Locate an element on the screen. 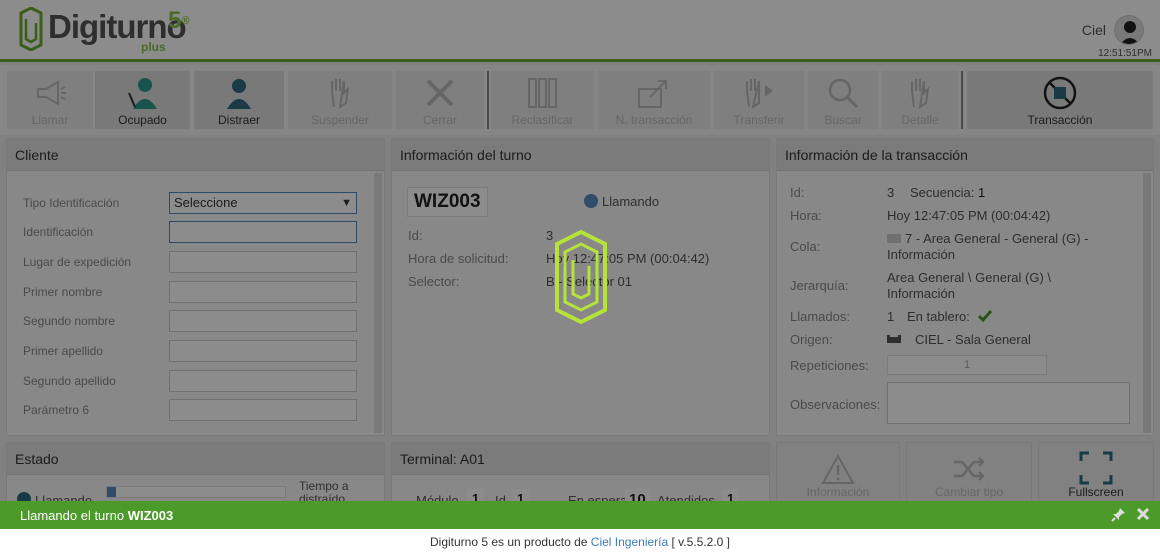 Image resolution: width=1160 pixels, height=554 pixels. status-prefix: Llamando el turno is located at coordinates (72, 515).